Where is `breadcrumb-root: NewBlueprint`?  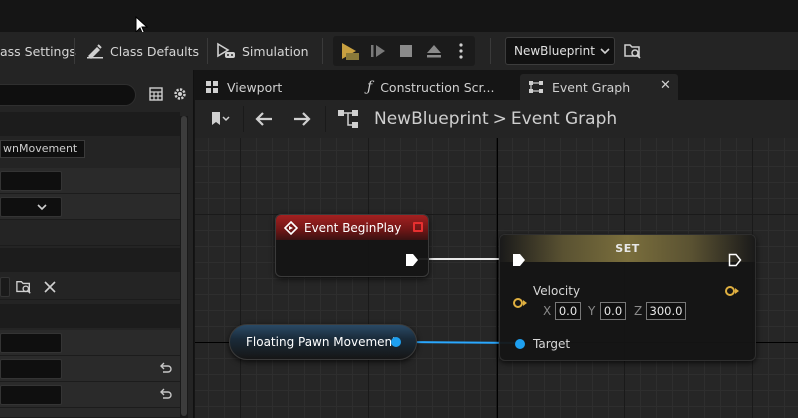 breadcrumb-root: NewBlueprint is located at coordinates (431, 119).